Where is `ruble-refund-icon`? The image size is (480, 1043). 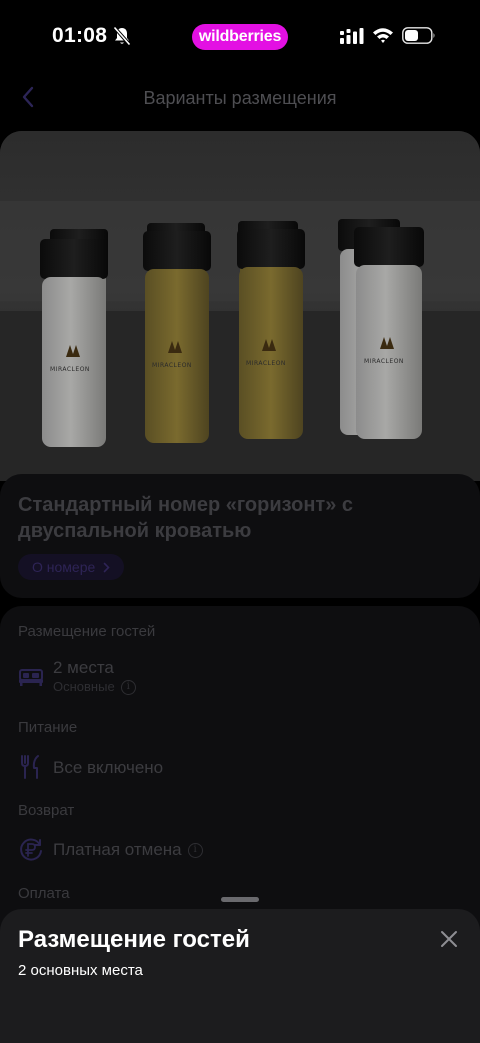 ruble-refund-icon is located at coordinates (31, 849).